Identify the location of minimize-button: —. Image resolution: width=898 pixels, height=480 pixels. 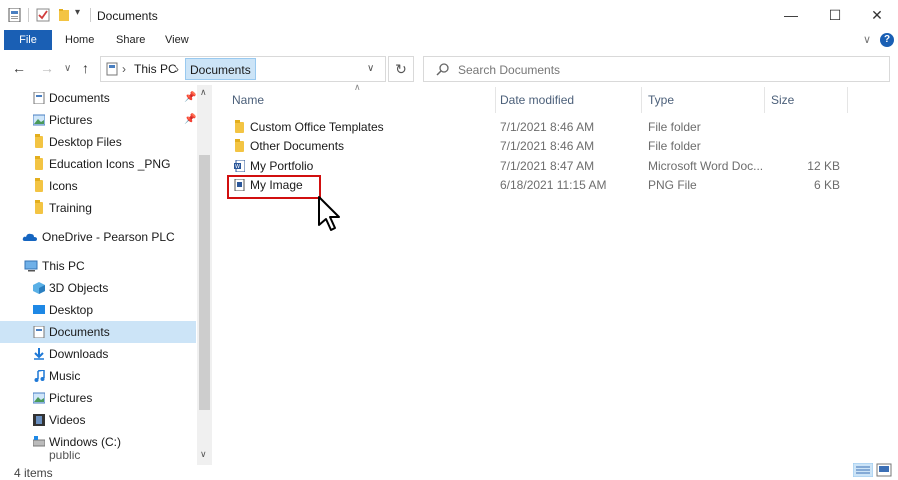
(791, 15).